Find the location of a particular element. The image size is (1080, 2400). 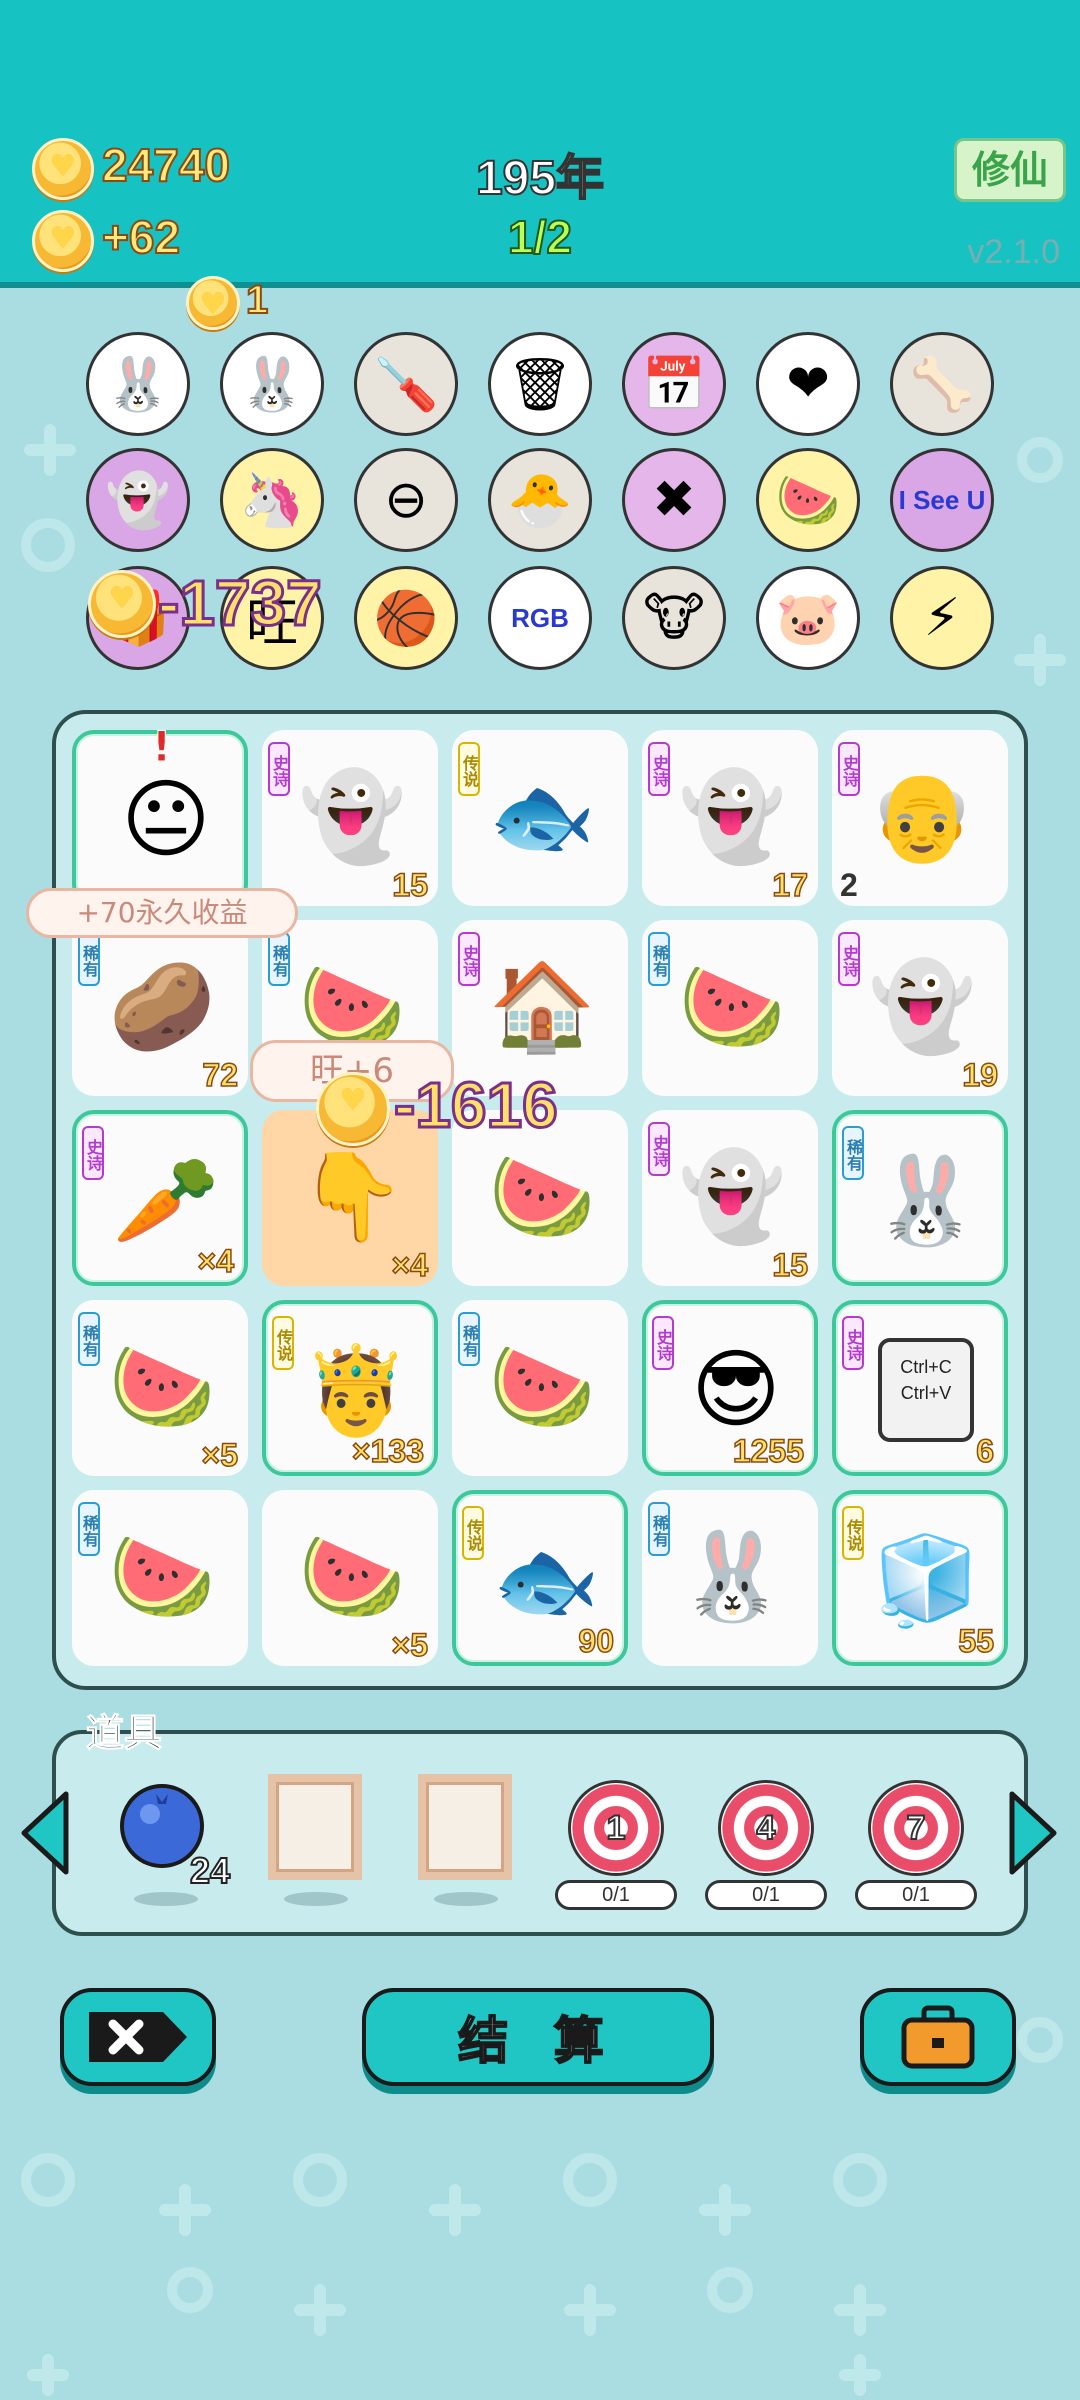

pet-food-icon: 🦴 is located at coordinates (942, 384).